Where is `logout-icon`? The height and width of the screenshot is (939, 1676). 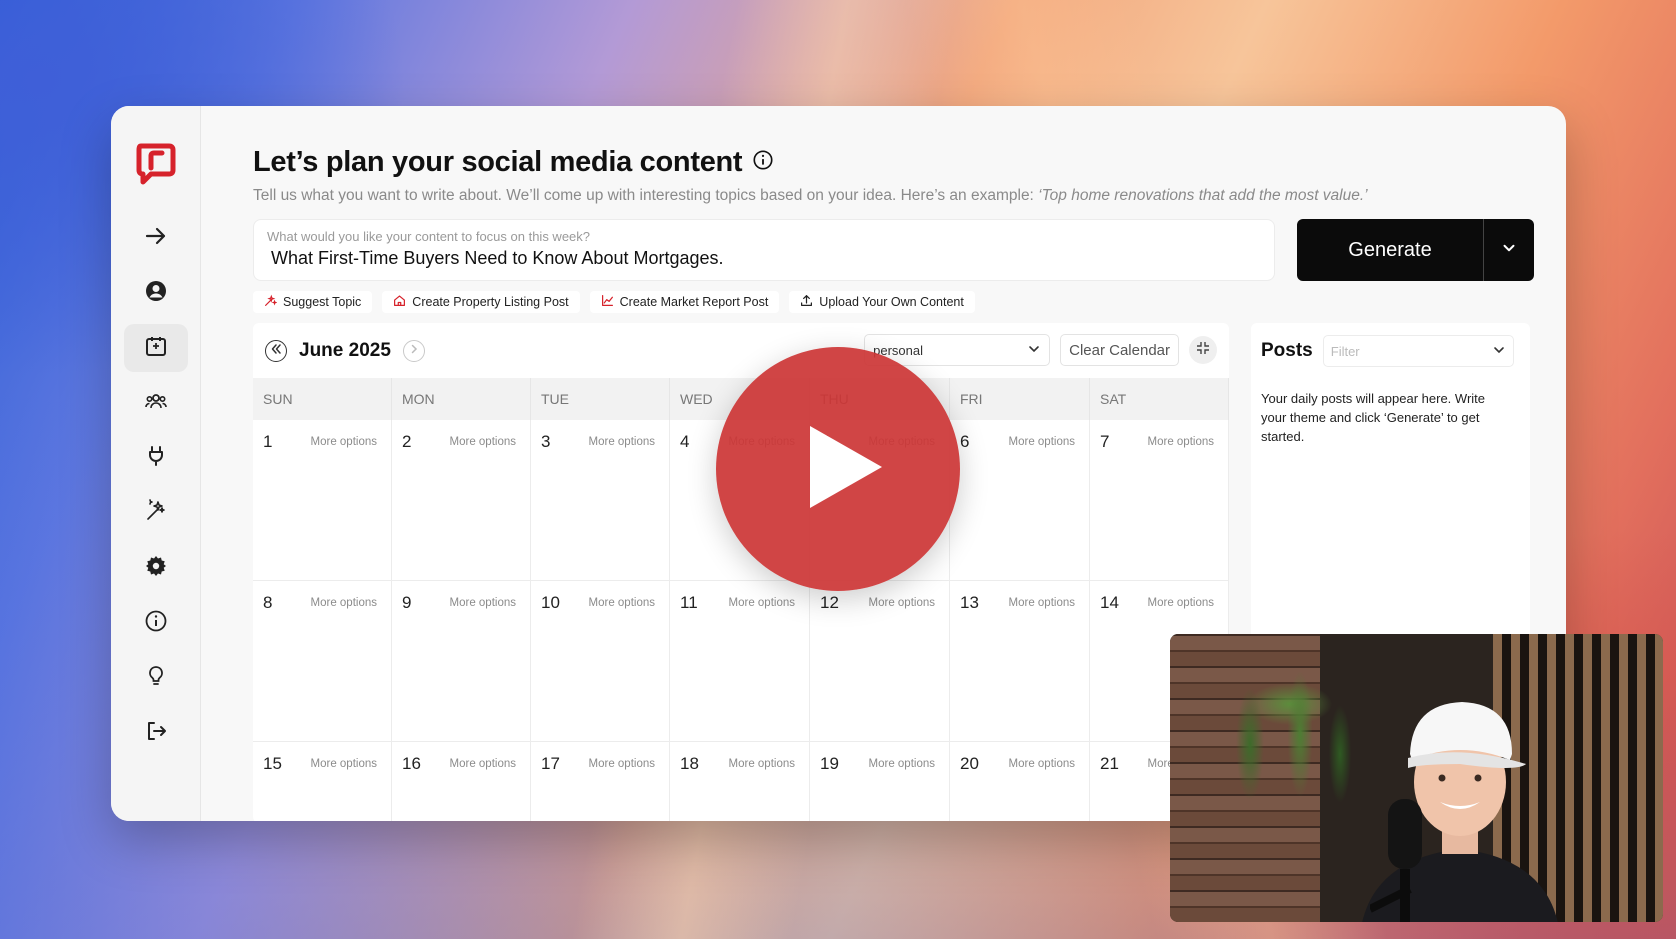 logout-icon is located at coordinates (156, 733).